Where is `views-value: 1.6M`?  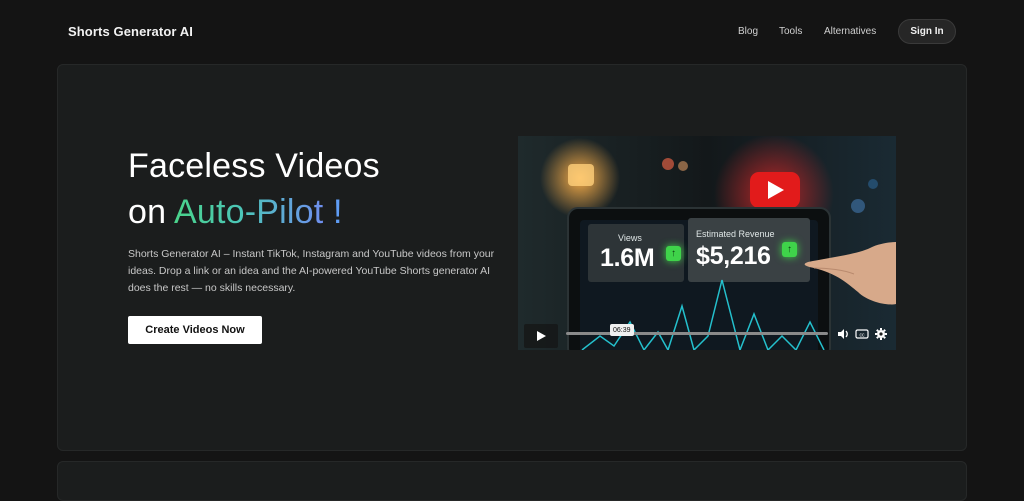 views-value: 1.6M is located at coordinates (627, 258).